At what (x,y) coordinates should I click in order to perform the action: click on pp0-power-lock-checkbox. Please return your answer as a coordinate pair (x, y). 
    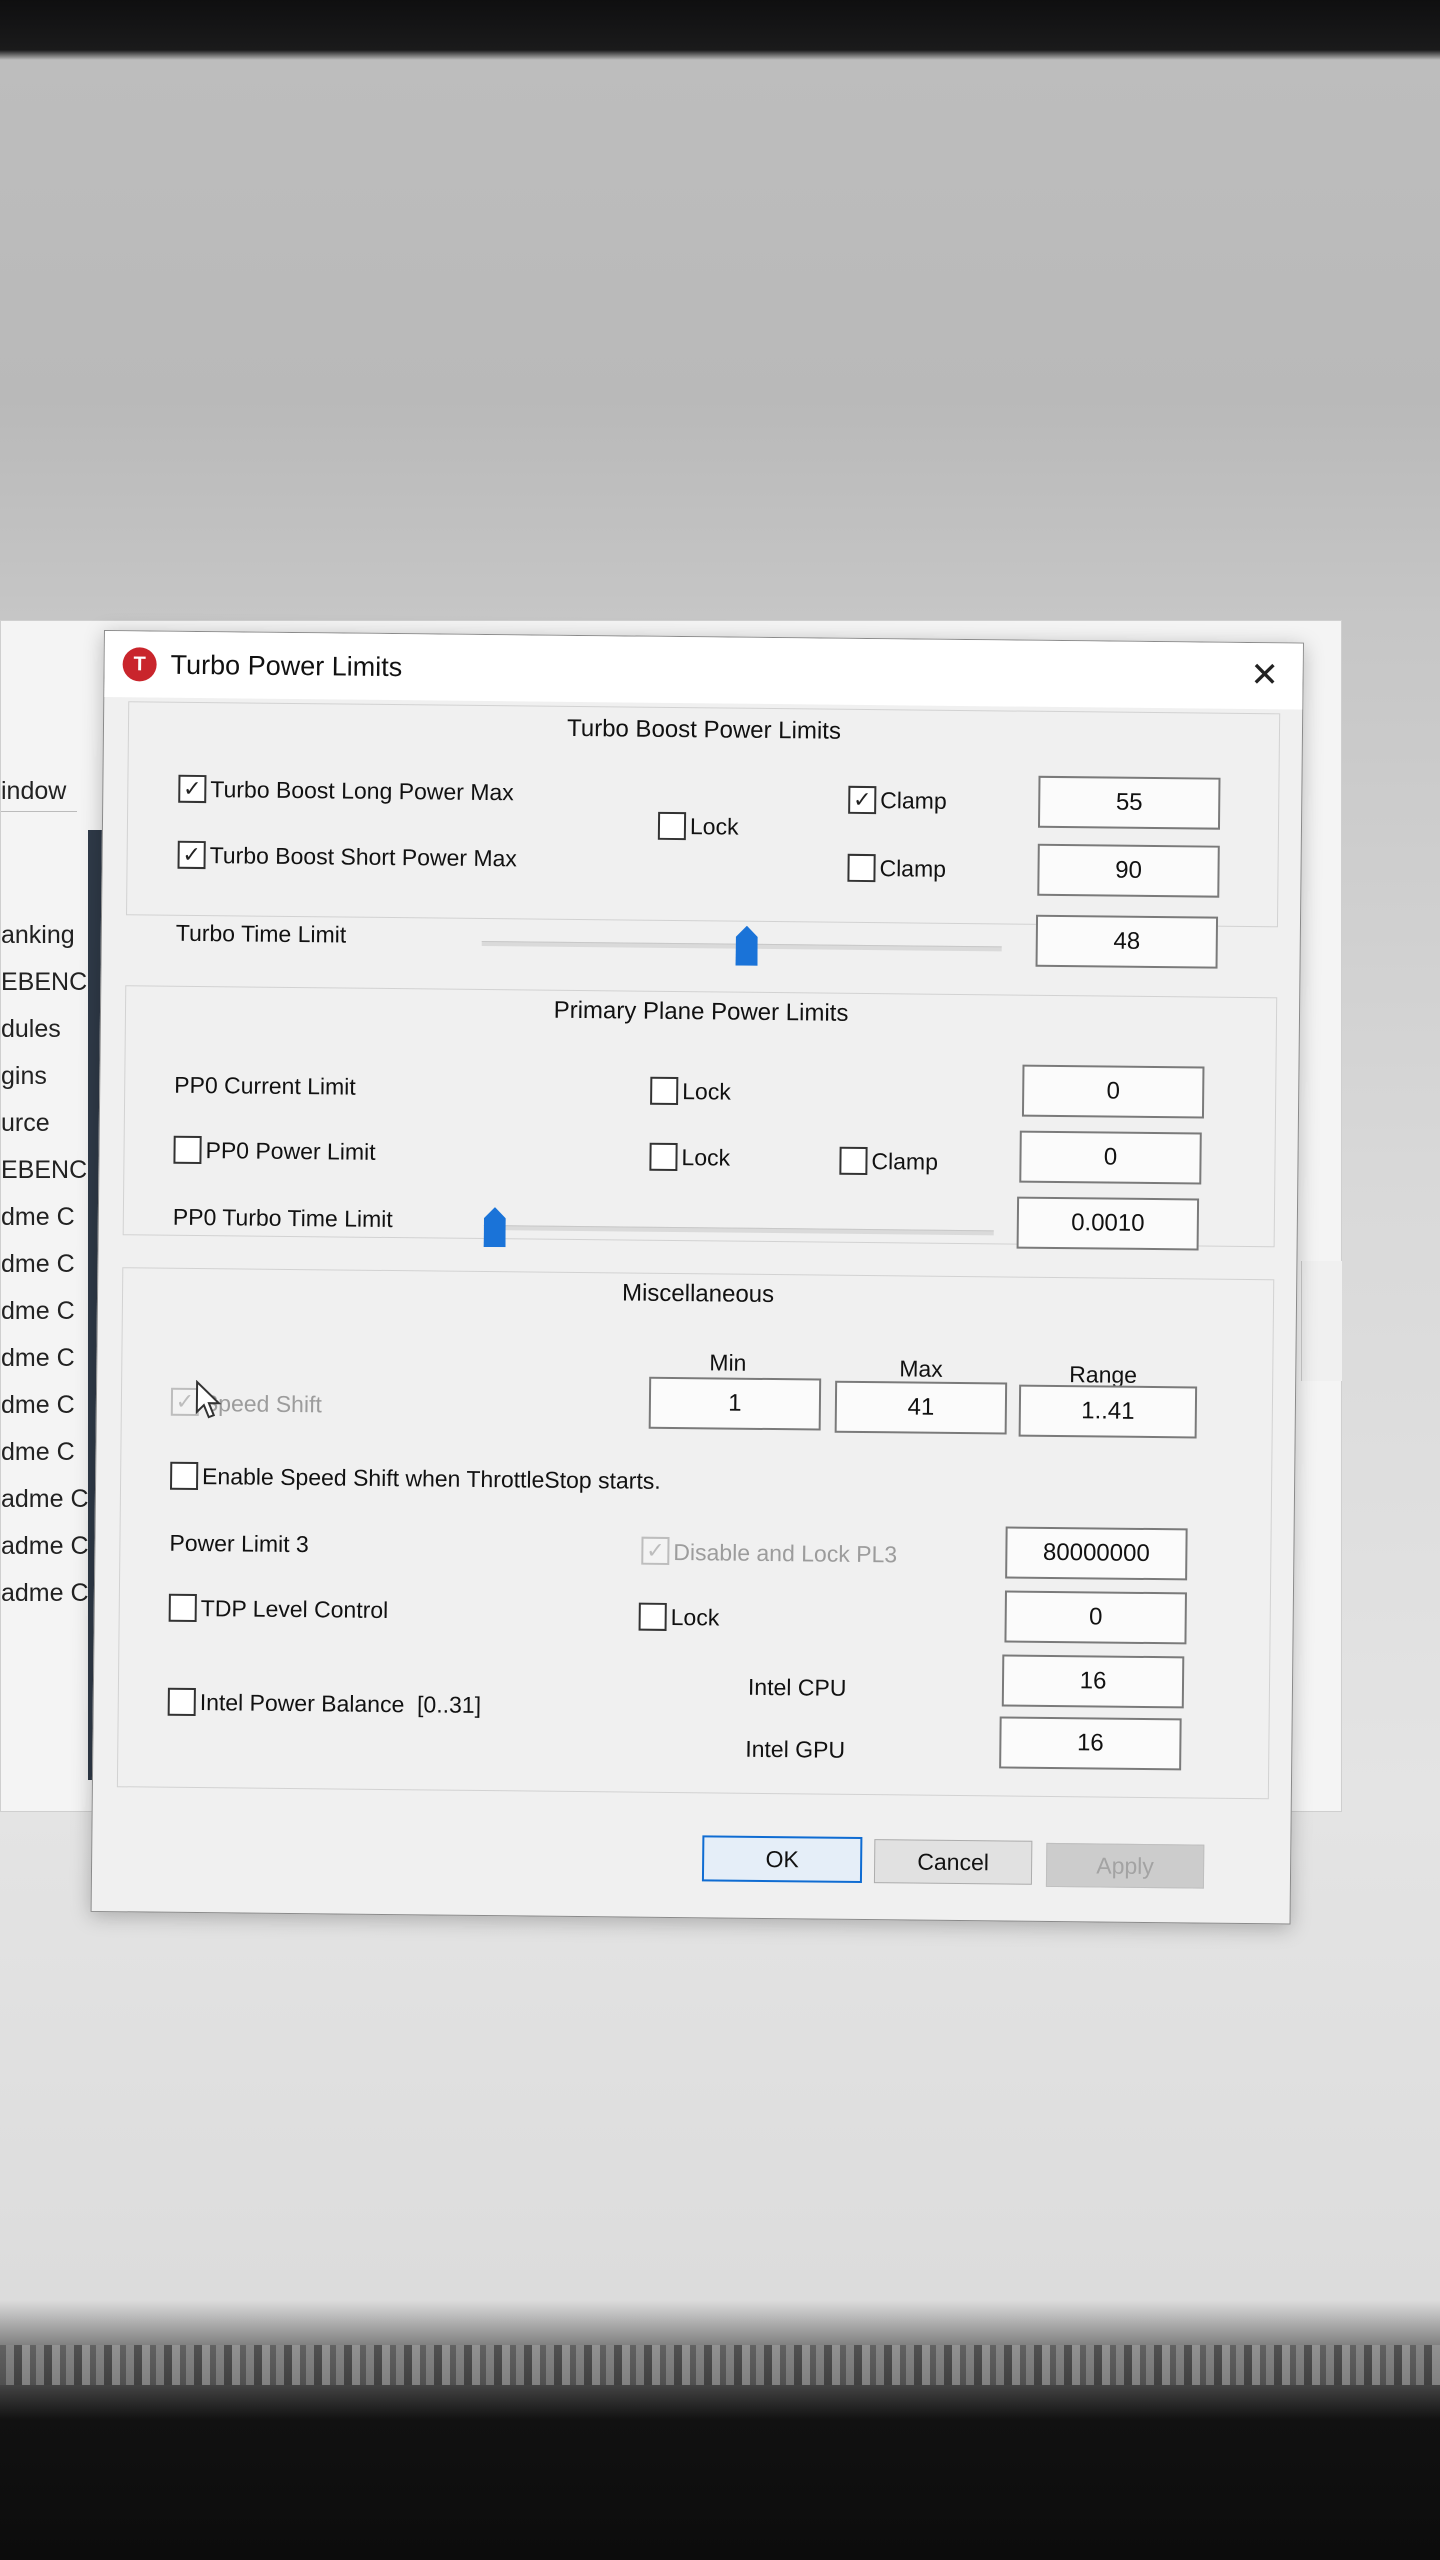
    Looking at the image, I should click on (663, 1157).